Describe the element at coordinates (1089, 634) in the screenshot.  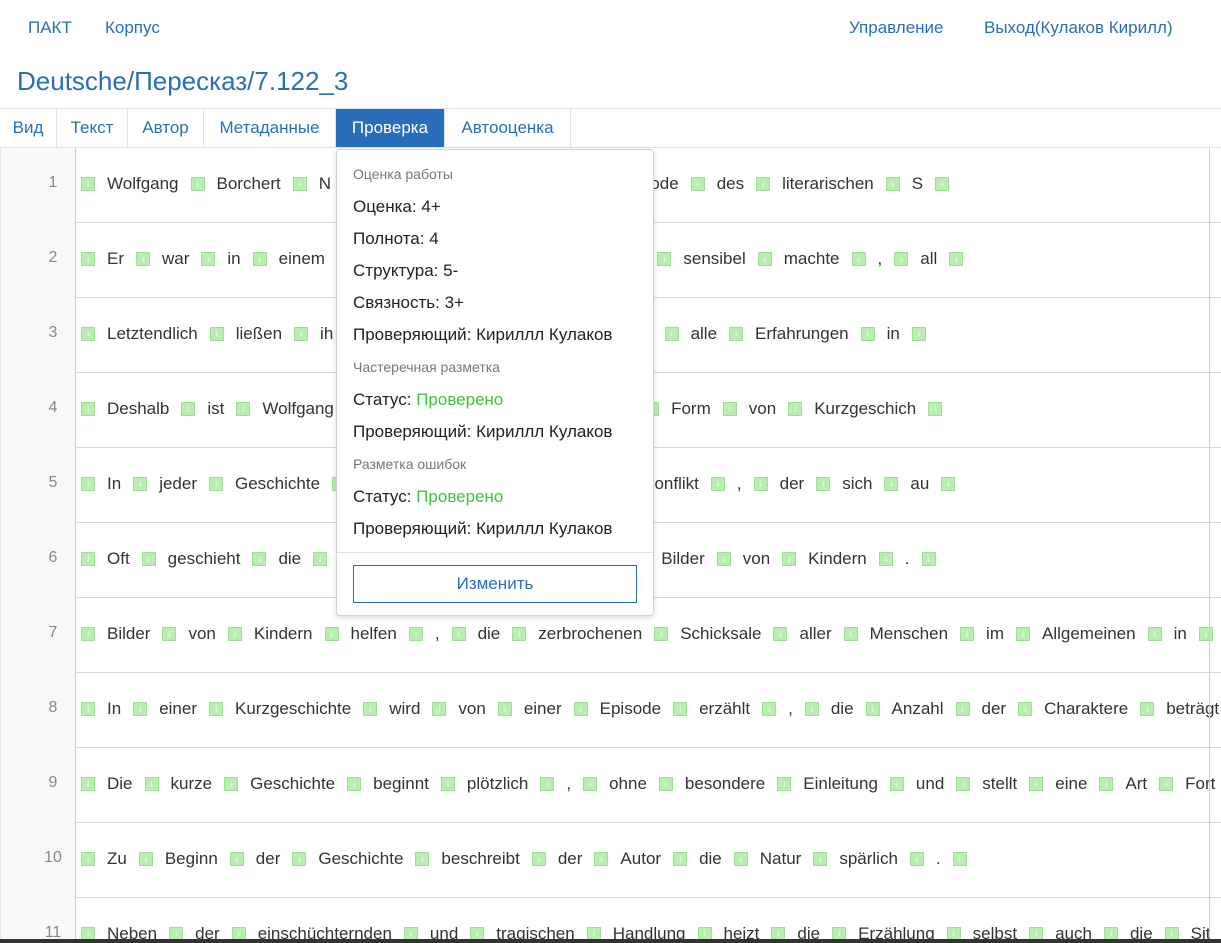
I see `token: Allgemeinen` at that location.